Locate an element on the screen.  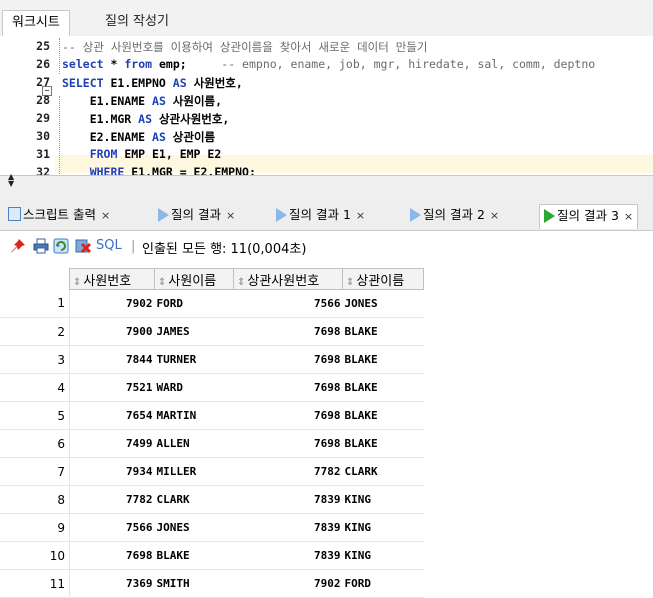
cell-mgr: 7902 is located at coordinates (288, 583).